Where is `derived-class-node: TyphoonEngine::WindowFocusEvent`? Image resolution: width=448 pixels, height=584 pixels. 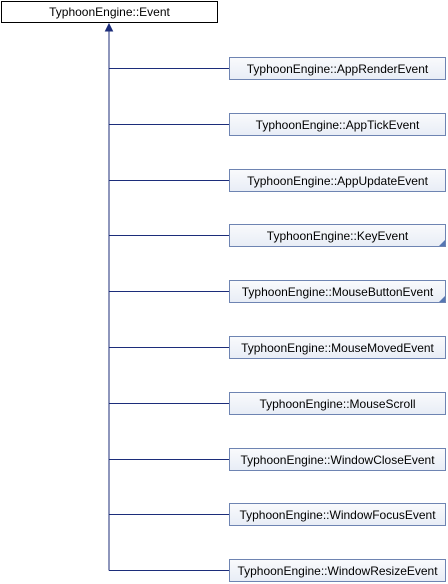 derived-class-node: TyphoonEngine::WindowFocusEvent is located at coordinates (337, 514).